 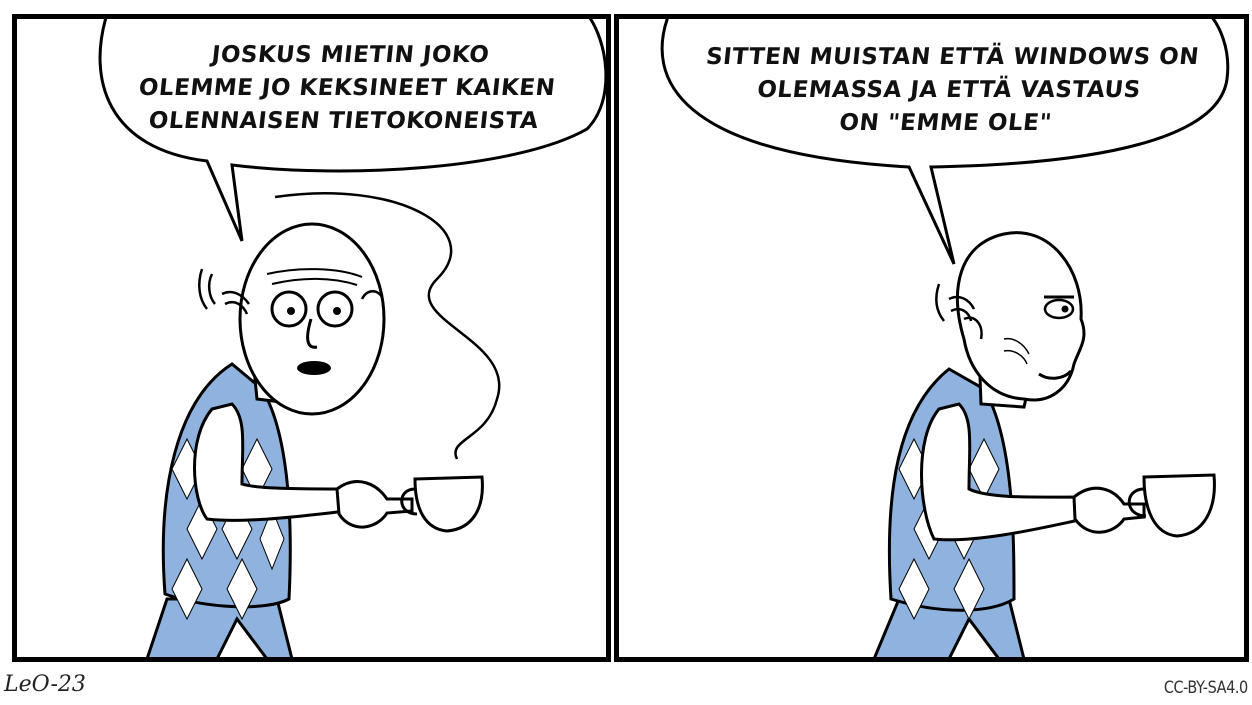 What do you see at coordinates (347, 88) in the screenshot?
I see `speech-line: OLEMME JO KEKSINEET KAIKEN` at bounding box center [347, 88].